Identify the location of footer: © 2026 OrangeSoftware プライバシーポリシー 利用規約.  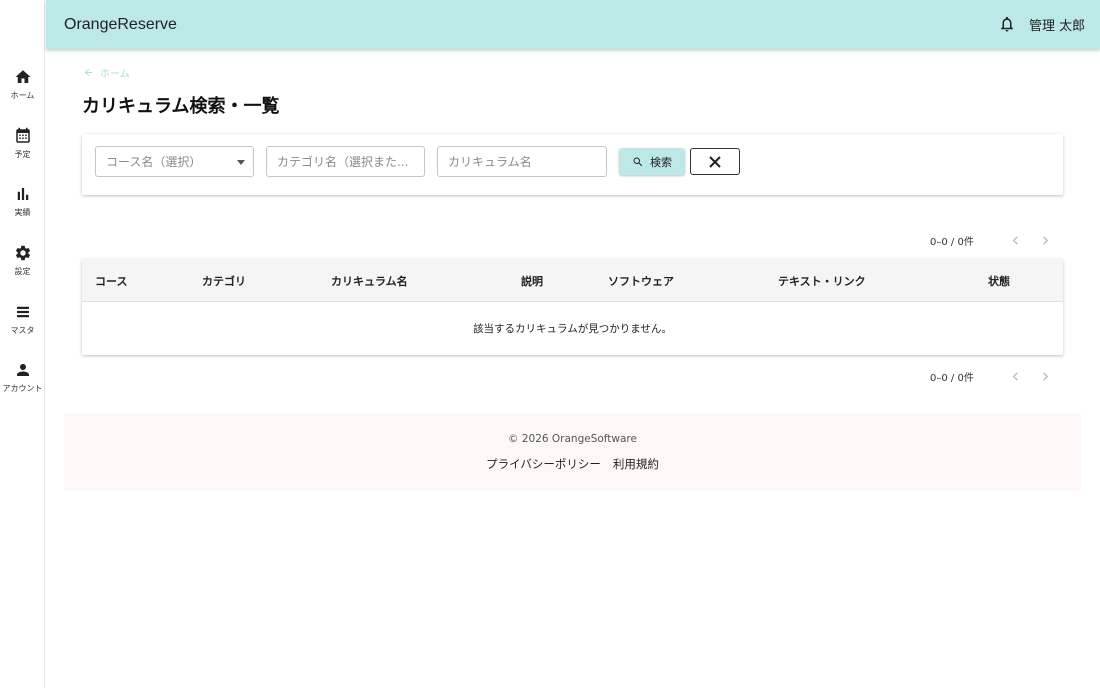
(572, 452).